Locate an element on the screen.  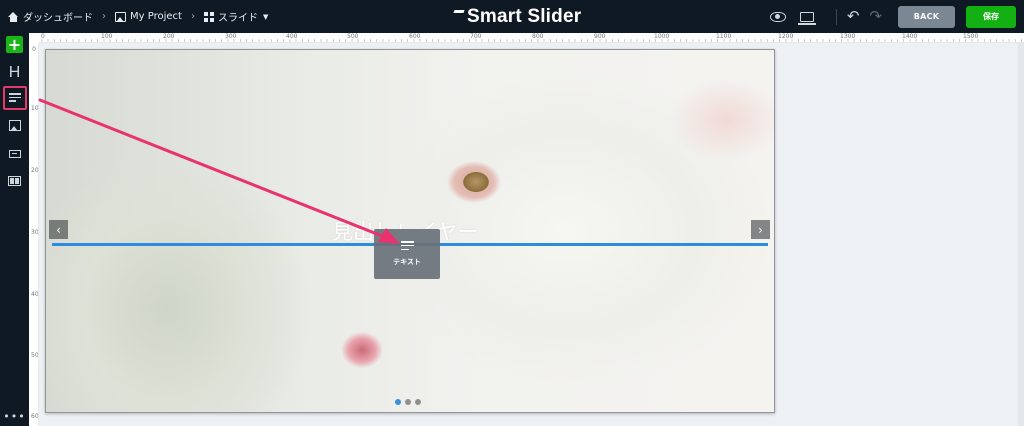
breadcrumb-dashboard-label: ダッシュボード is located at coordinates (58, 18).